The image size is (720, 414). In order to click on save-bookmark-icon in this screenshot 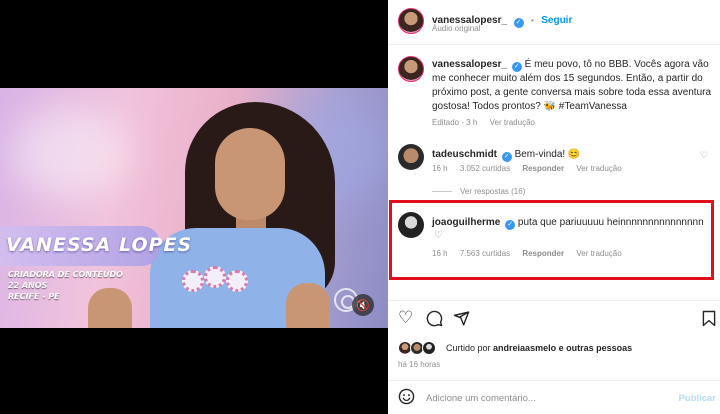, I will do `click(709, 321)`.